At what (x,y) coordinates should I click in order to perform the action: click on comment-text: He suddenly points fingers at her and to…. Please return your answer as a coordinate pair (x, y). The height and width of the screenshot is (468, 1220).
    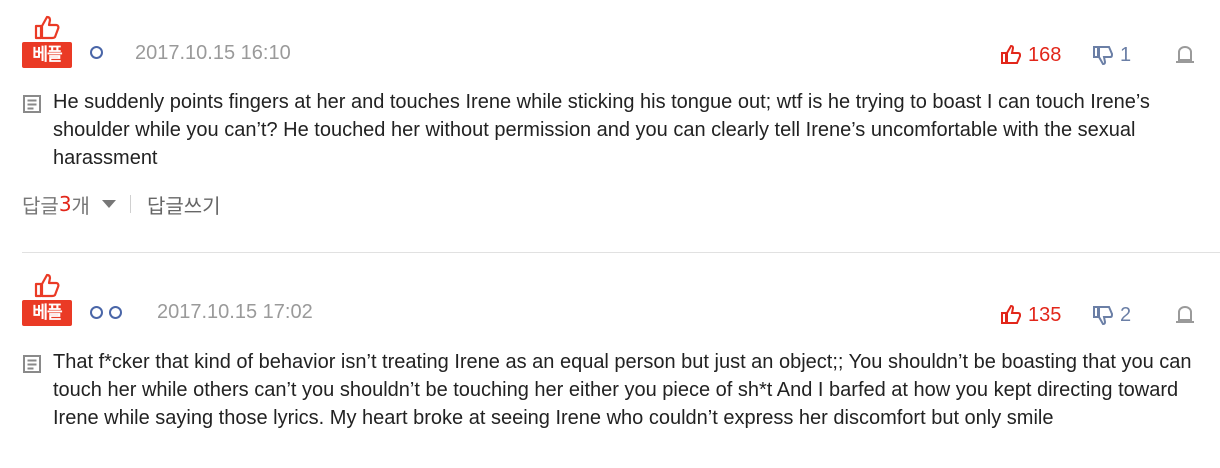
    Looking at the image, I should click on (601, 130).